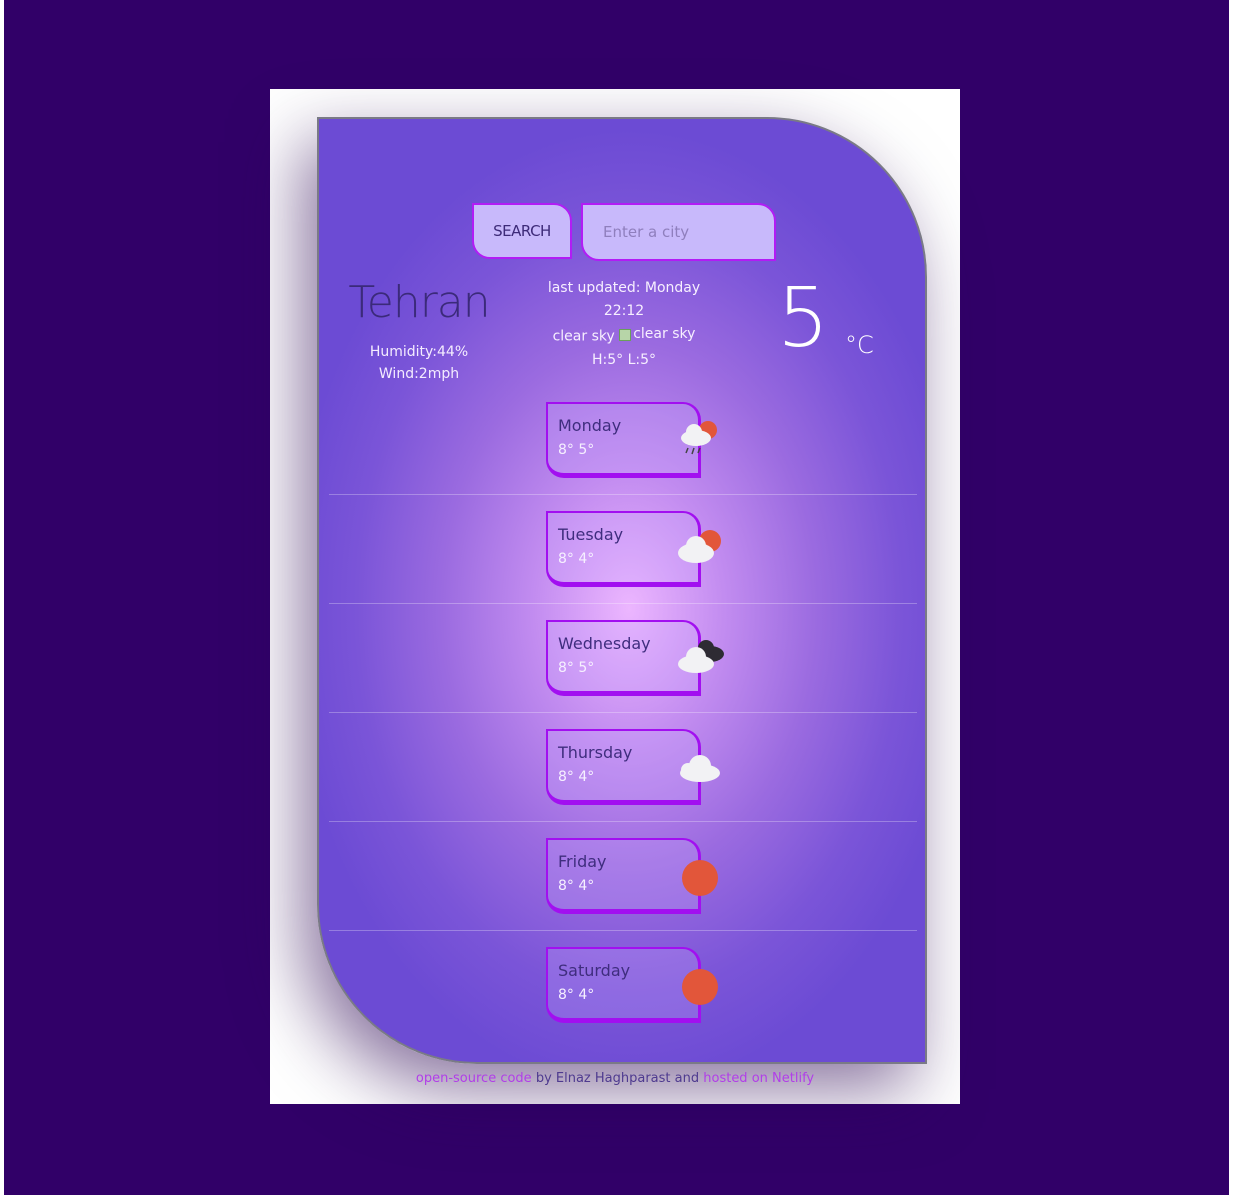 The height and width of the screenshot is (1202, 1233). I want to click on forecast-day-name: Thursday, so click(595, 752).